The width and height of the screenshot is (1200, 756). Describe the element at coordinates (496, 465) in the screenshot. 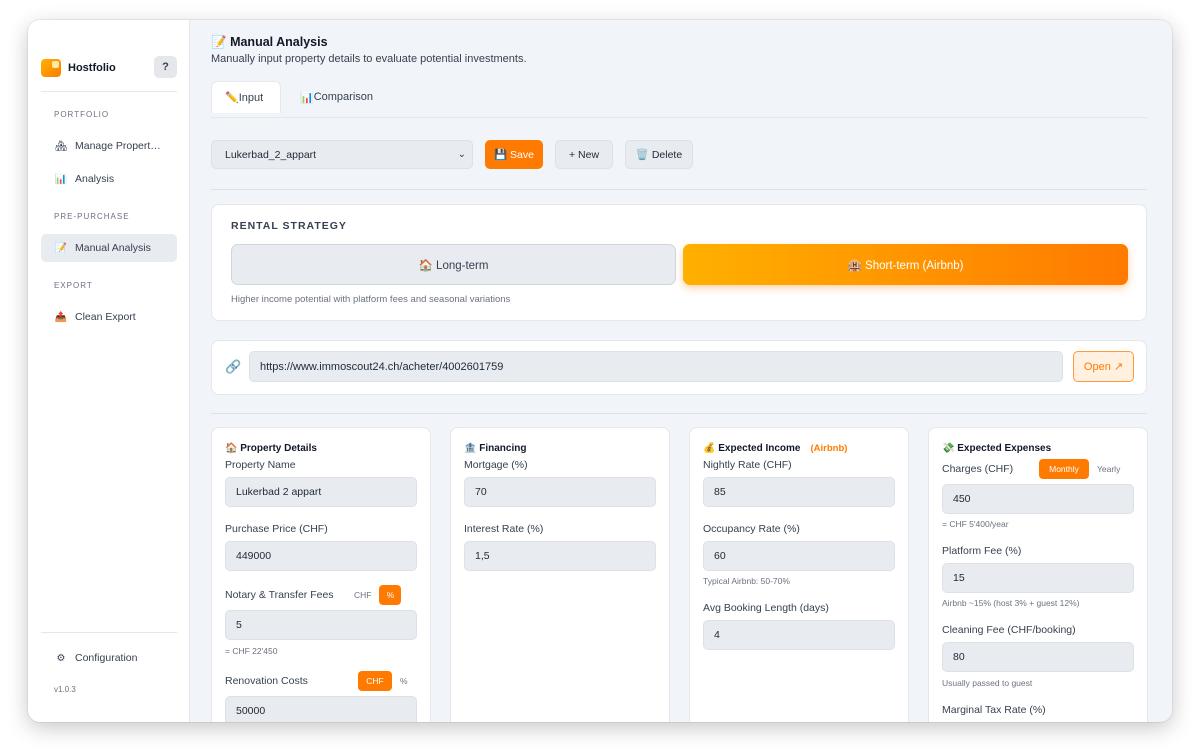

I see `mortgage-label: Mortgage (%)` at that location.